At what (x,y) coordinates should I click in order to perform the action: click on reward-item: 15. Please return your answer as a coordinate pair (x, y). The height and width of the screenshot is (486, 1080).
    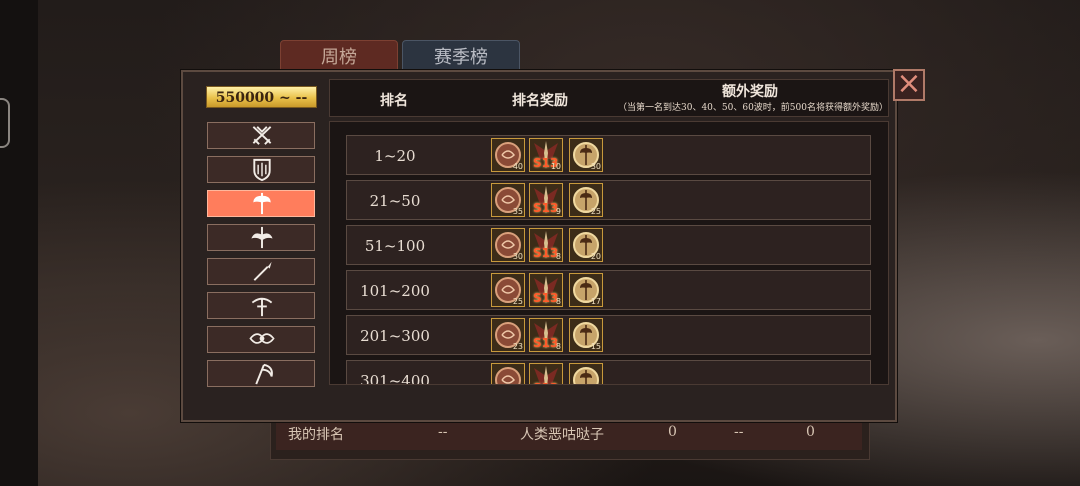
    Looking at the image, I should click on (586, 335).